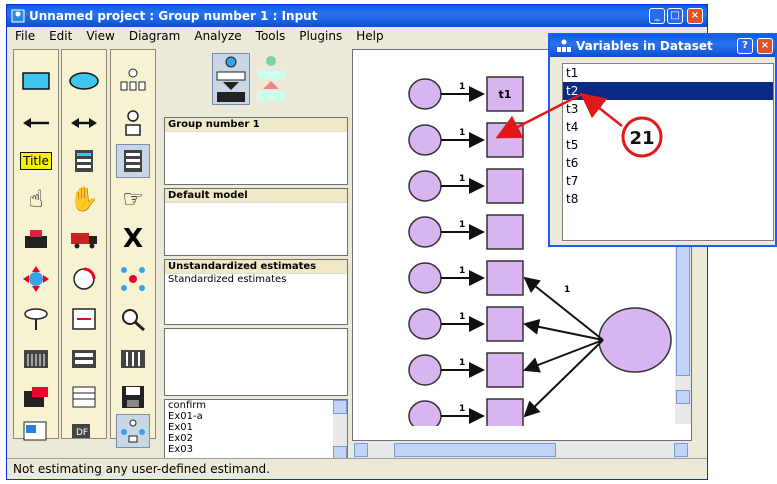 The image size is (777, 484). I want to click on menu-tools: Tools, so click(270, 35).